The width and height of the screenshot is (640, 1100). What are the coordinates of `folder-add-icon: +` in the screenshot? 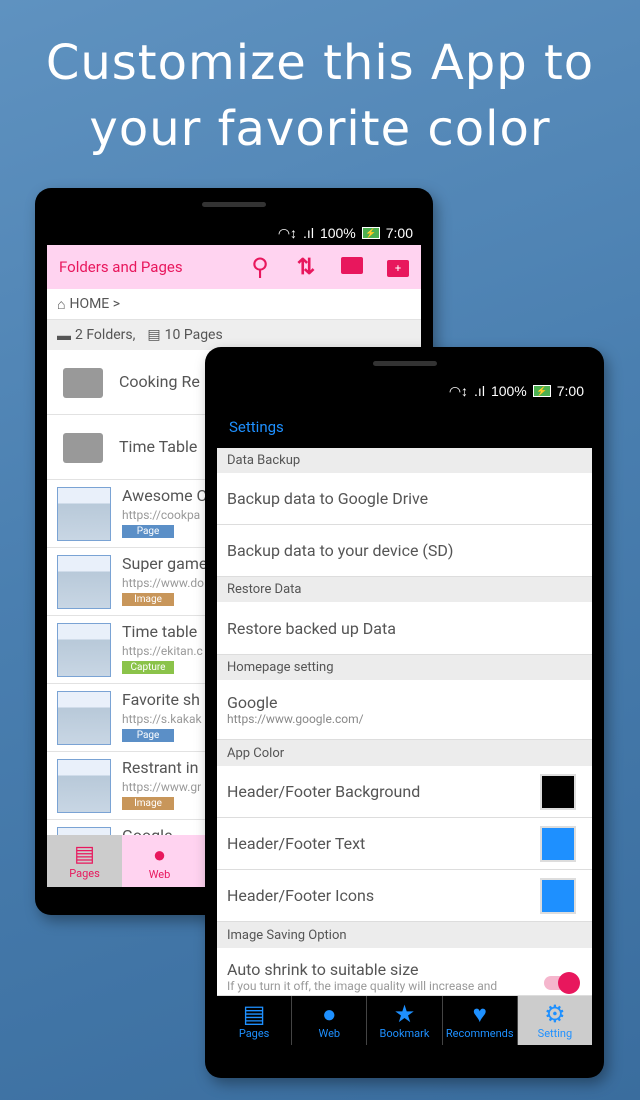 It's located at (398, 267).